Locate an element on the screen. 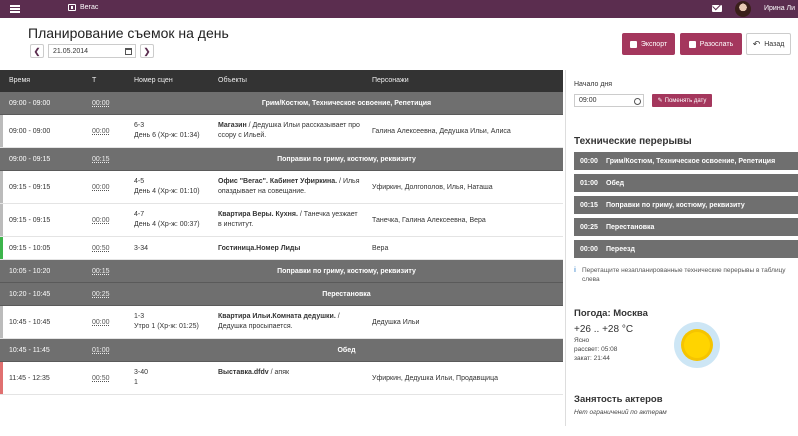 This screenshot has width=798, height=436. break-item: 00:25 Перестановка is located at coordinates (686, 228).